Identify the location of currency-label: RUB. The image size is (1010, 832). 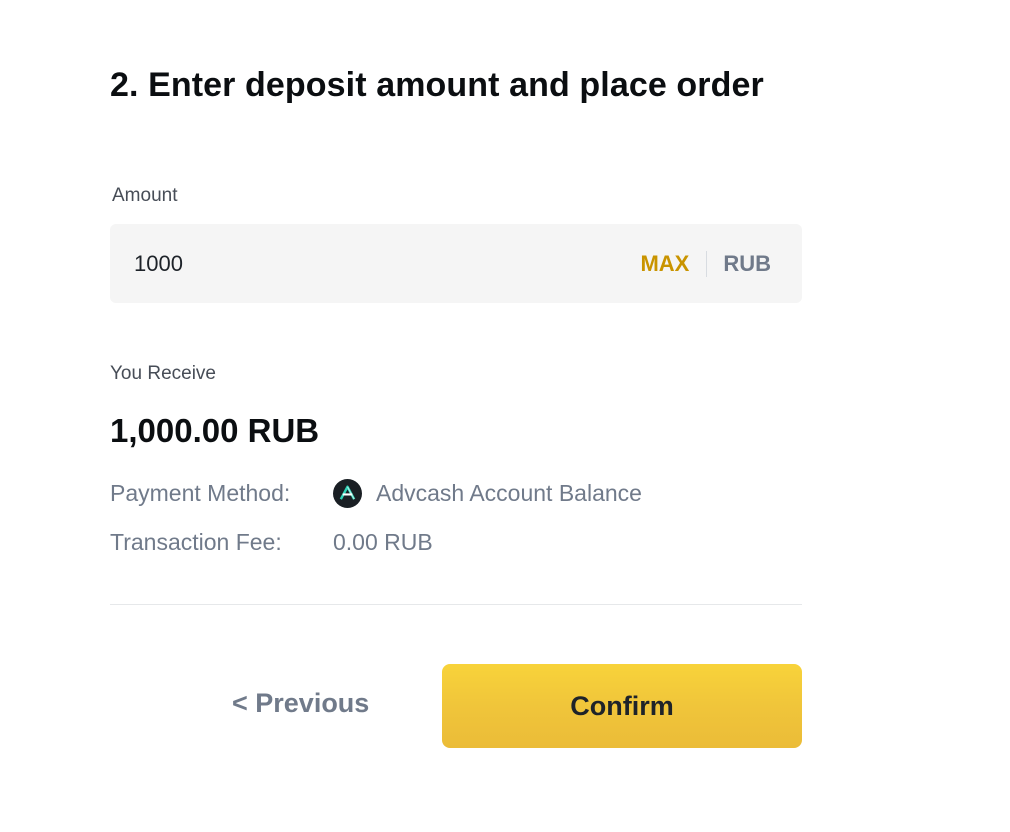
(747, 263).